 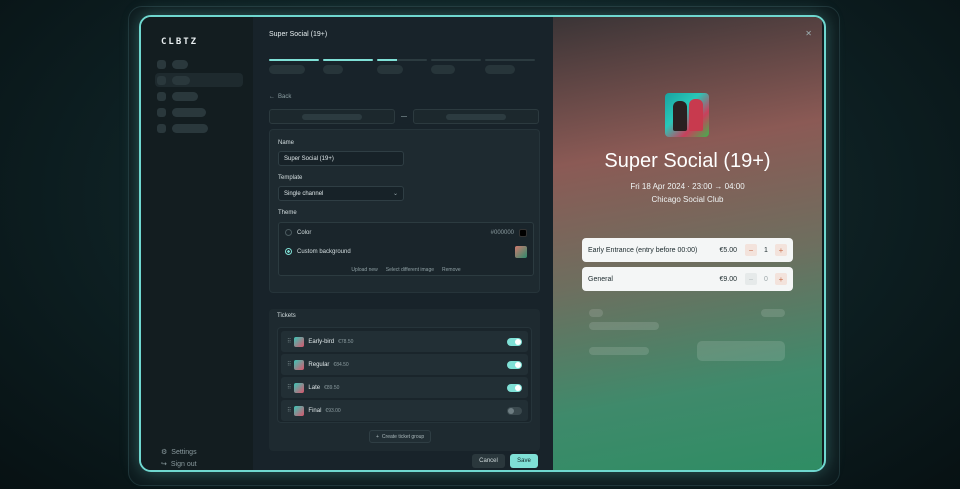 I want to click on ticket-name: Final, so click(x=315, y=410).